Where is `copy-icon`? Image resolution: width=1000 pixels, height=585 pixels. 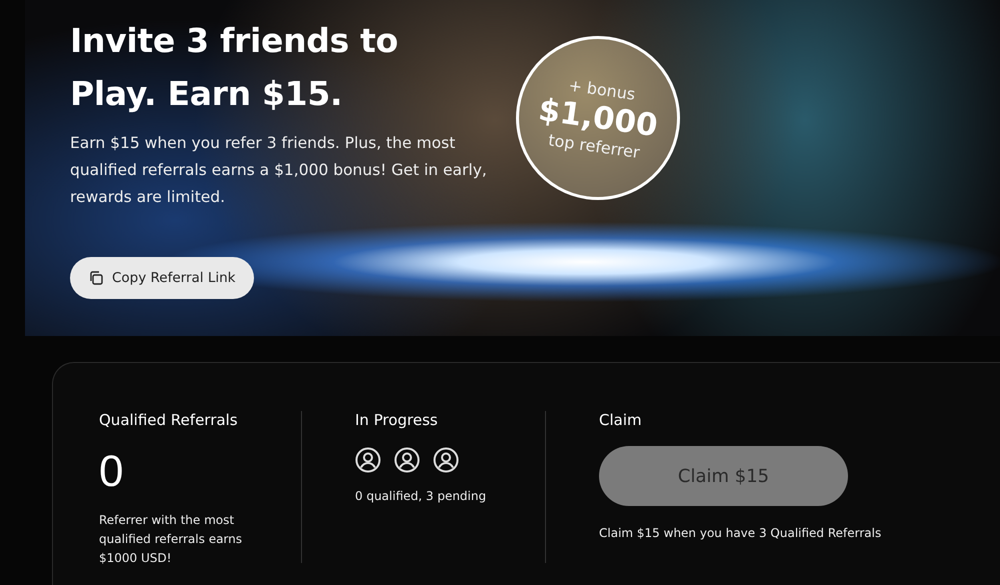
copy-icon is located at coordinates (96, 278).